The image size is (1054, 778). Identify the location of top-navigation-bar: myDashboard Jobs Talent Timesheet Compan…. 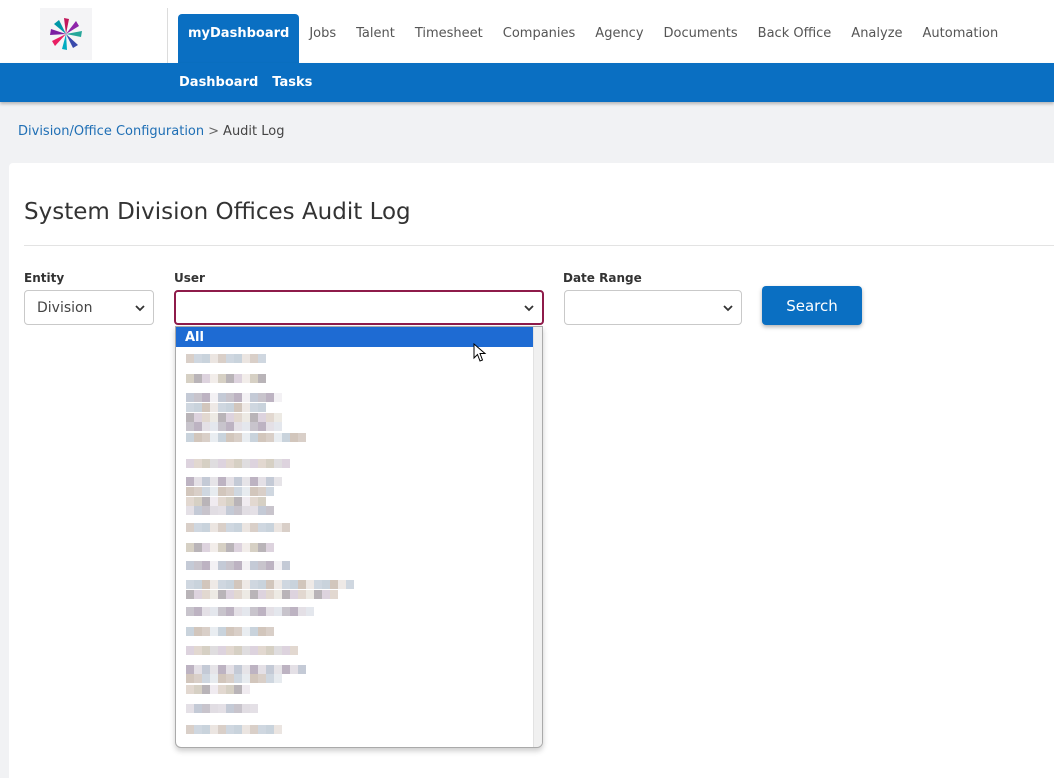
(527, 31).